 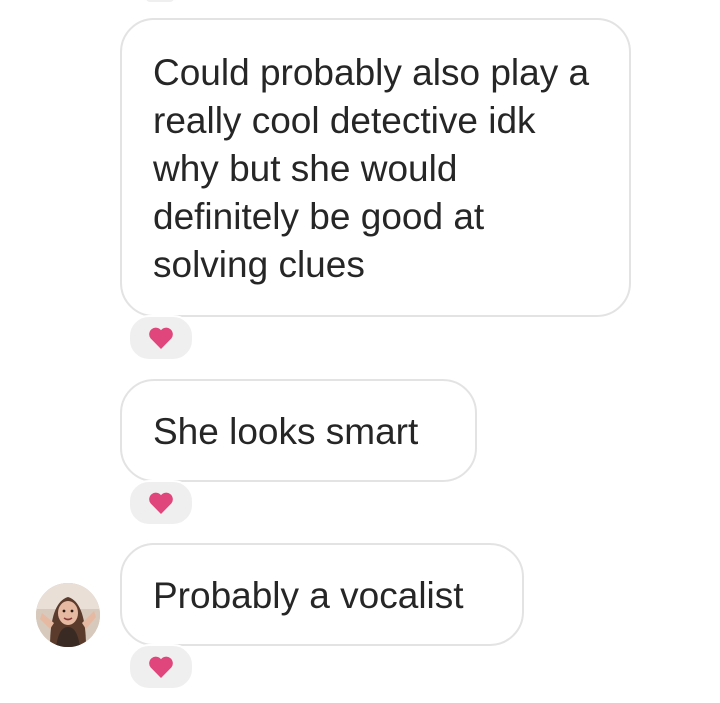 What do you see at coordinates (286, 431) in the screenshot?
I see `message-text: She looks smart` at bounding box center [286, 431].